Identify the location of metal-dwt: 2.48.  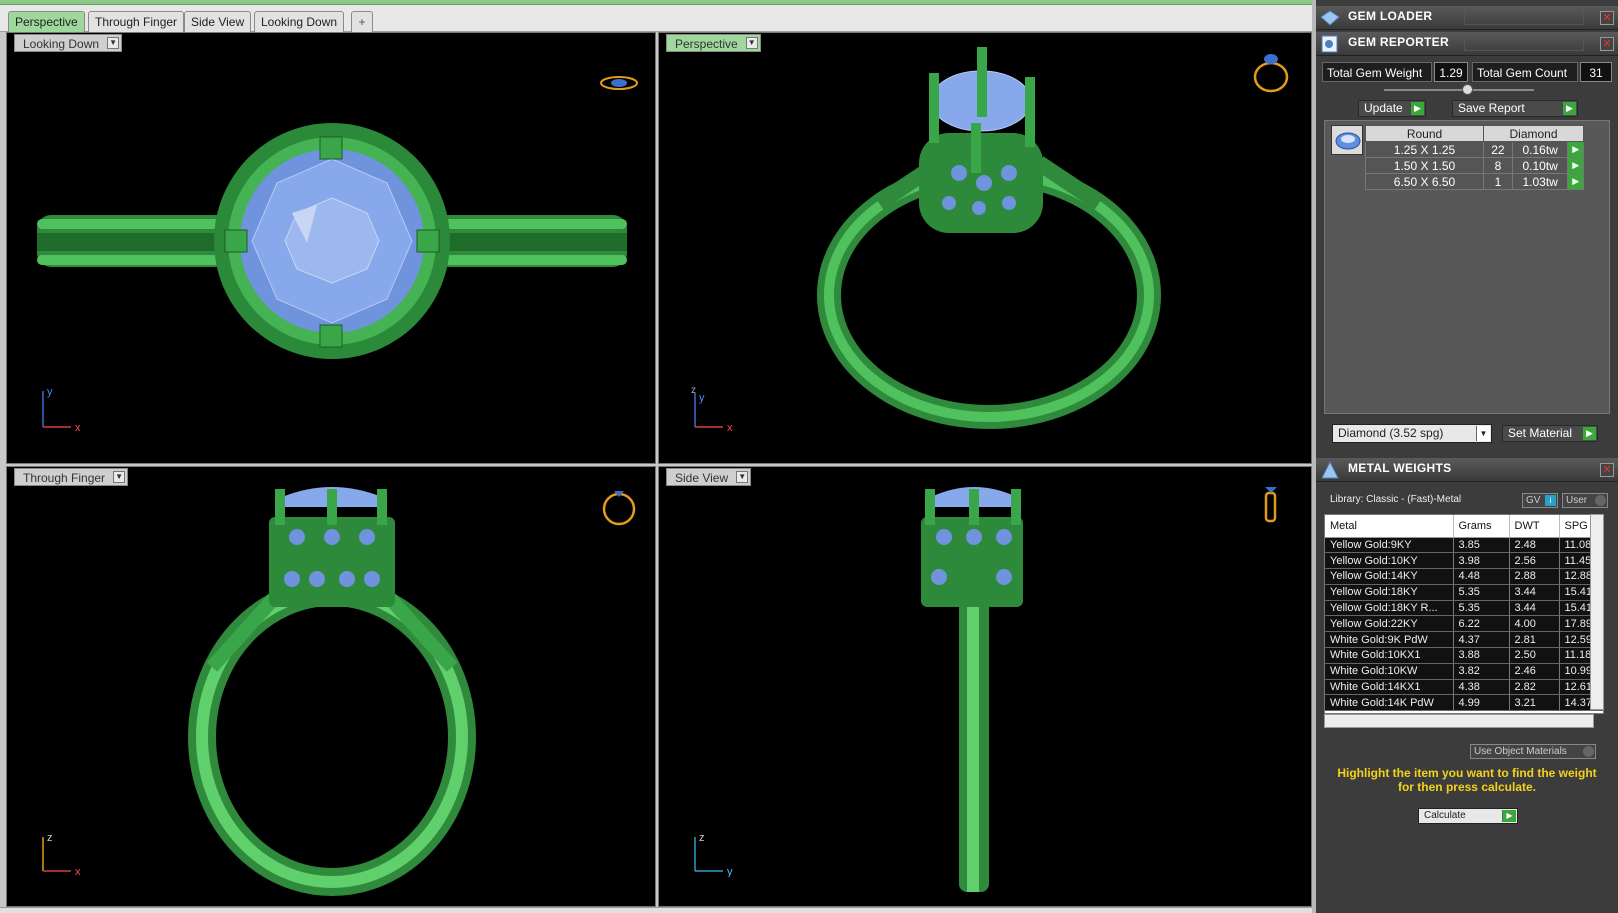
(1534, 545).